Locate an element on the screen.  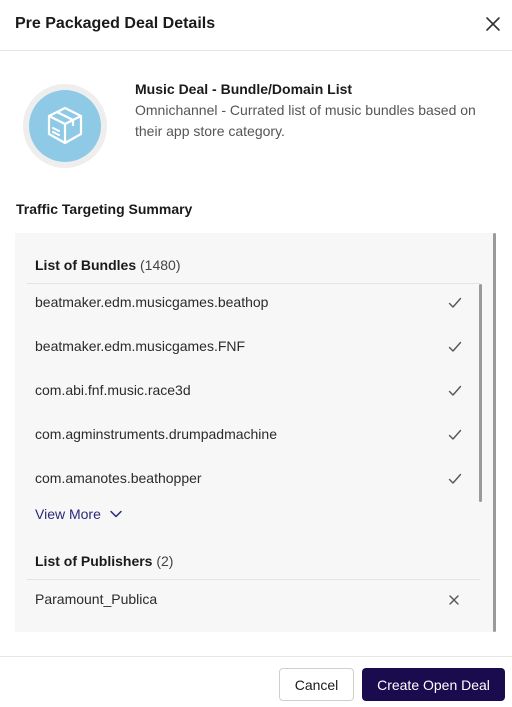
deal-icon-ring is located at coordinates (65, 126).